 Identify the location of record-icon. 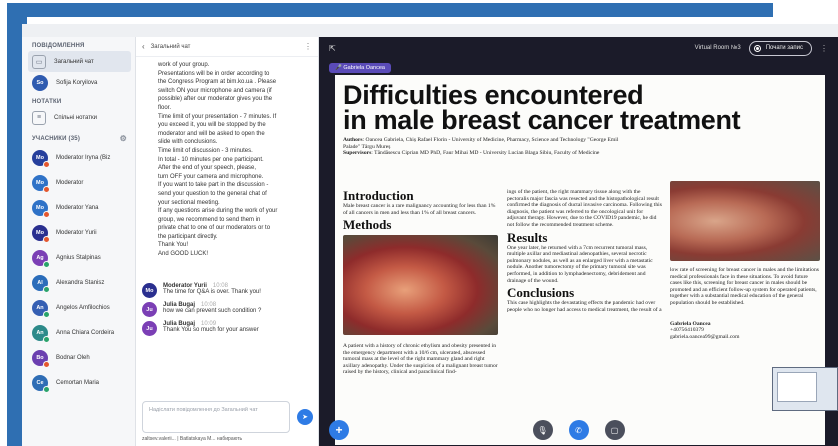
(757, 48).